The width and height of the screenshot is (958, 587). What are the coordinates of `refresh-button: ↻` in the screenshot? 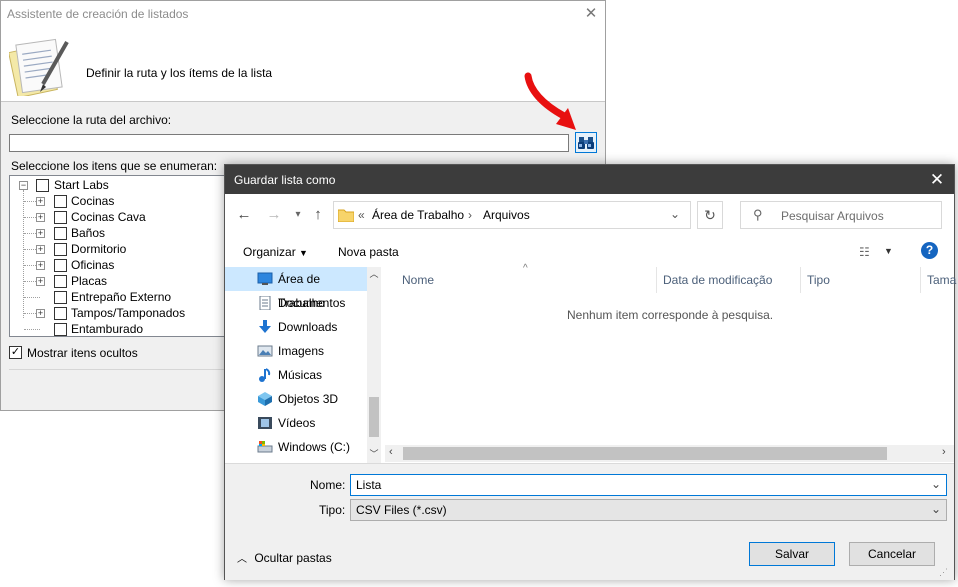 It's located at (710, 215).